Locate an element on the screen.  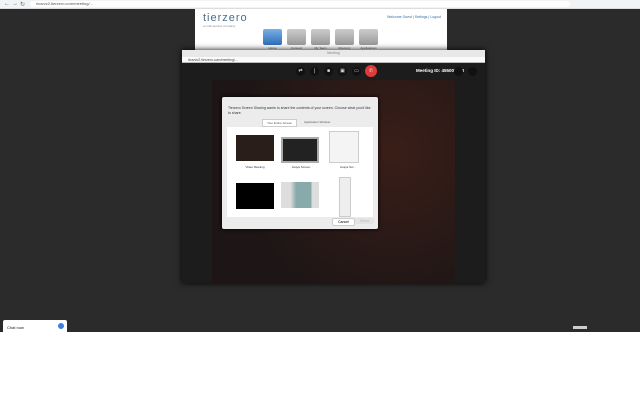
mic-icon: ❘ is located at coordinates (314, 71).